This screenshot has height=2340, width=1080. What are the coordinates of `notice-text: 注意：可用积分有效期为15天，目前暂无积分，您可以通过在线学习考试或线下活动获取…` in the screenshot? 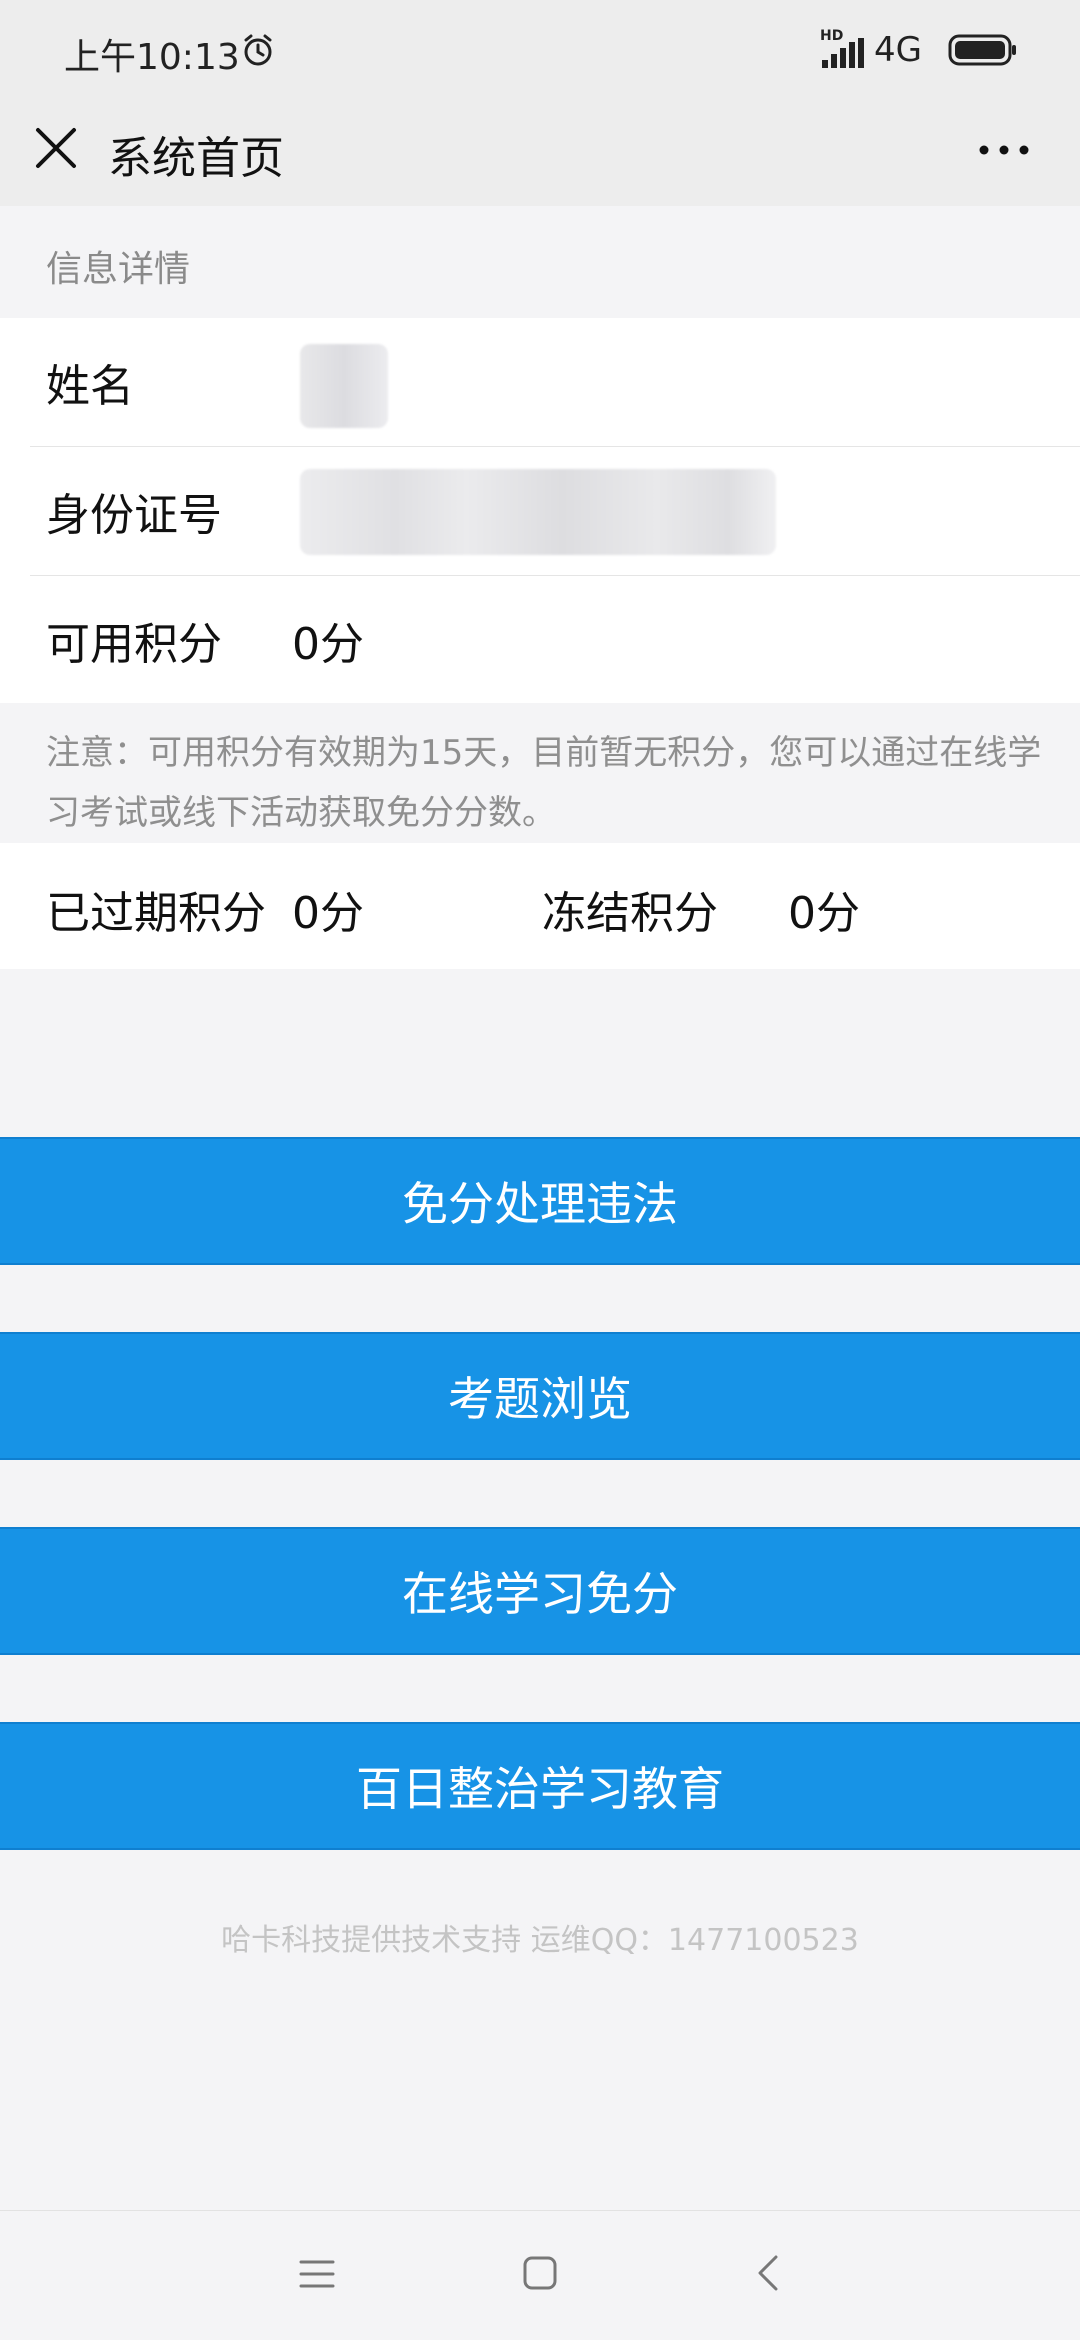 It's located at (544, 783).